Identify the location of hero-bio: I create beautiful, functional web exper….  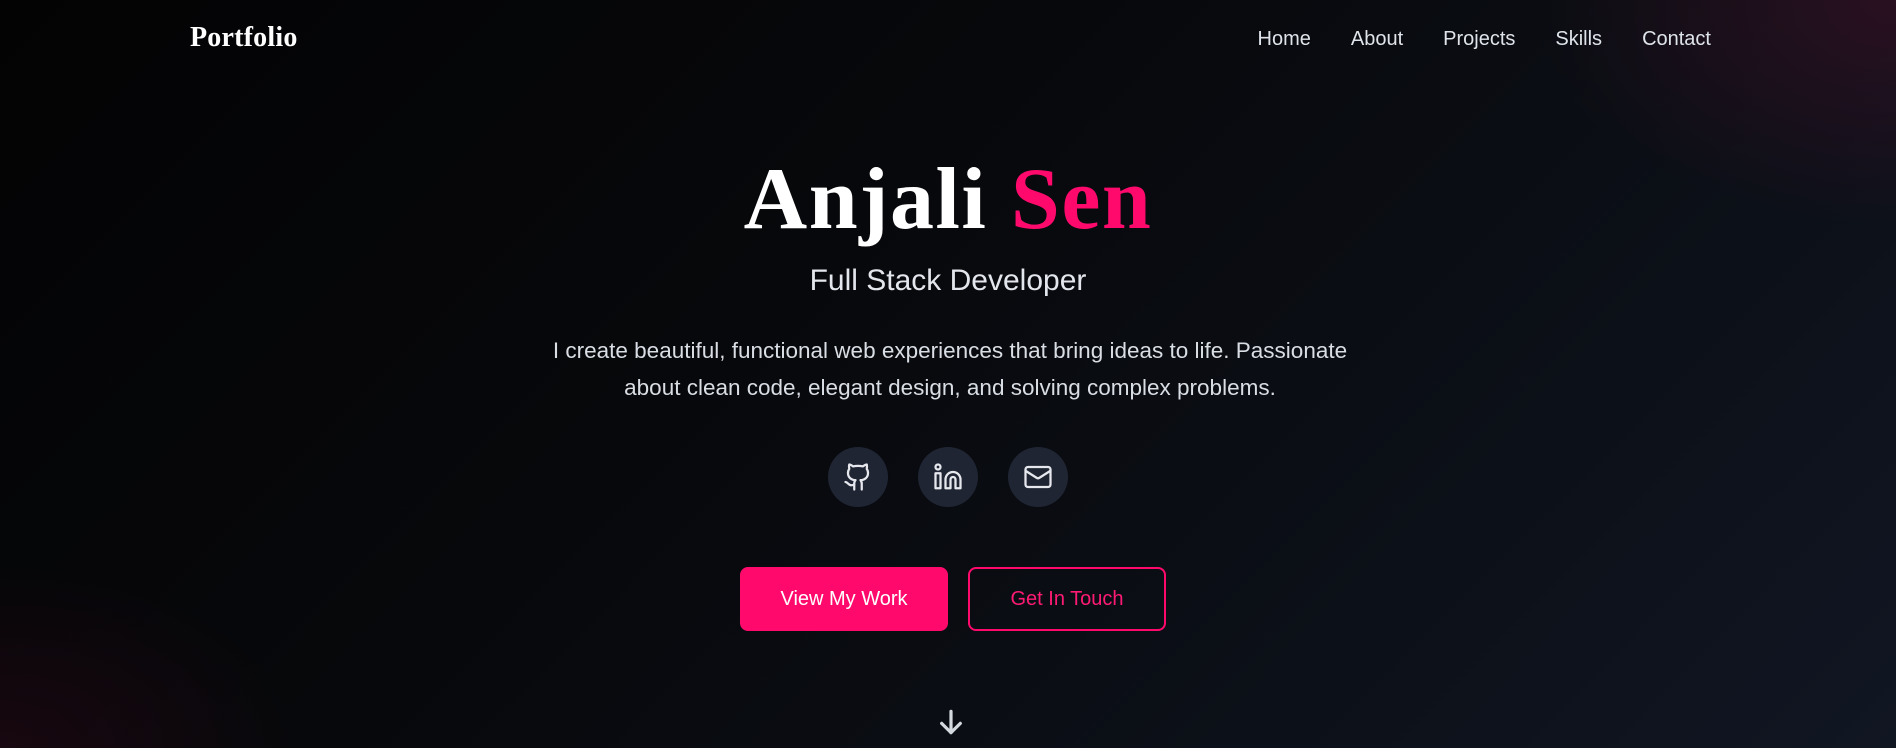
(950, 369).